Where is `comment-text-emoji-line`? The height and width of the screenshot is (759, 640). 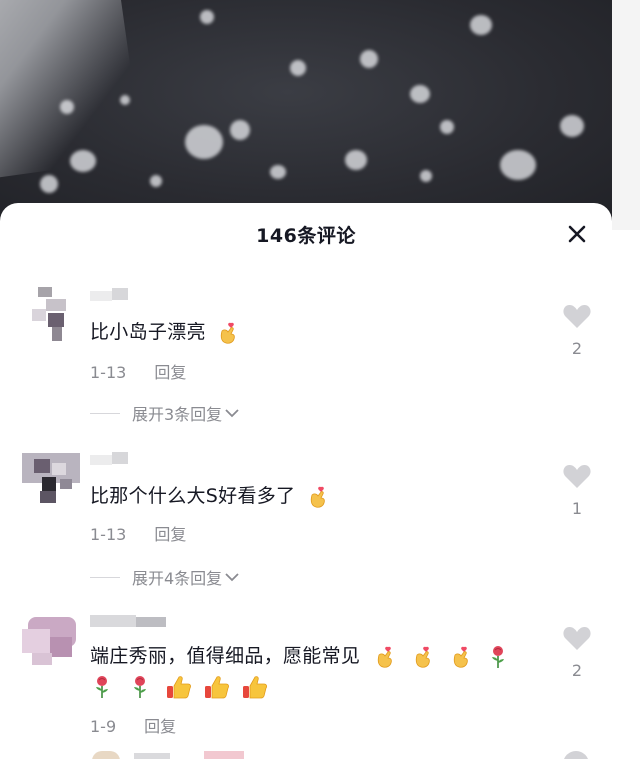 comment-text-emoji-line is located at coordinates (179, 687).